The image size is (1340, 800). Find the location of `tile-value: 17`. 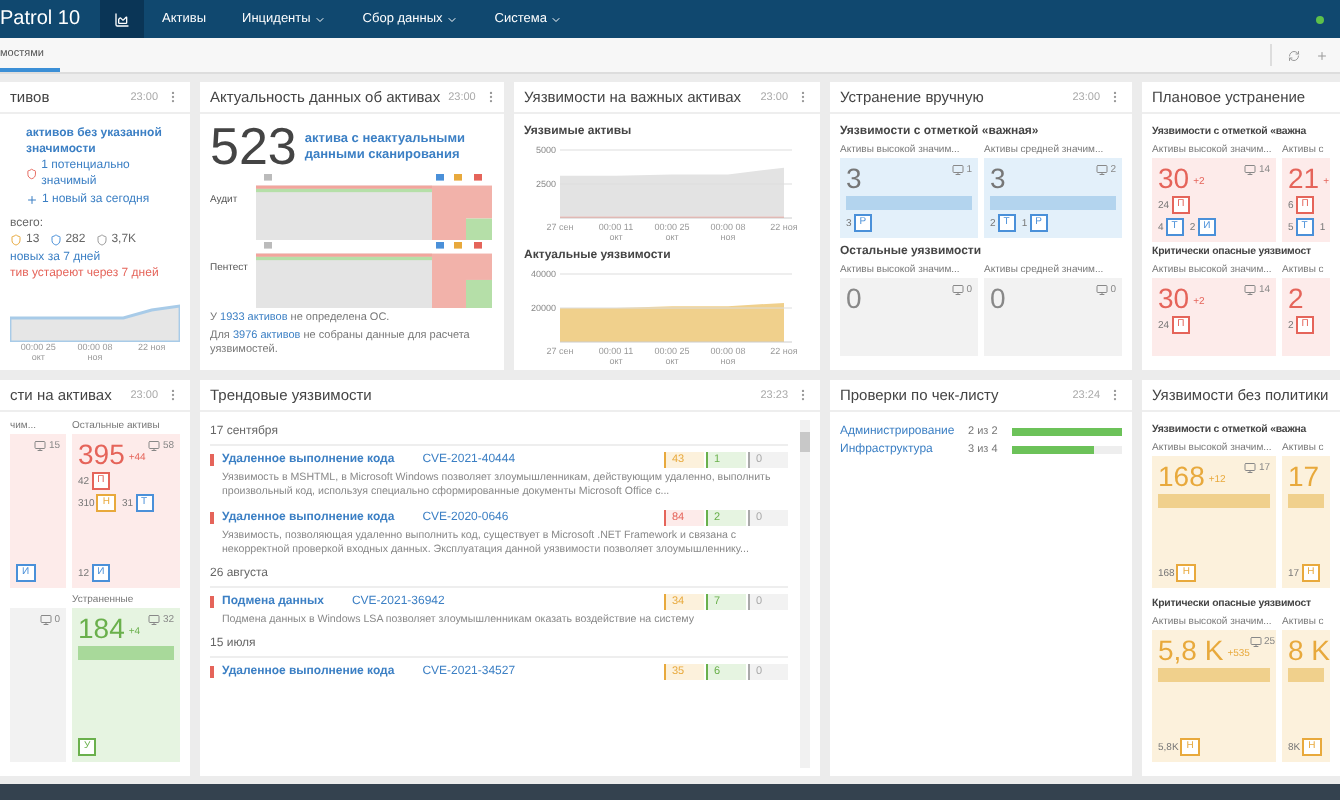

tile-value: 17 is located at coordinates (1304, 476).